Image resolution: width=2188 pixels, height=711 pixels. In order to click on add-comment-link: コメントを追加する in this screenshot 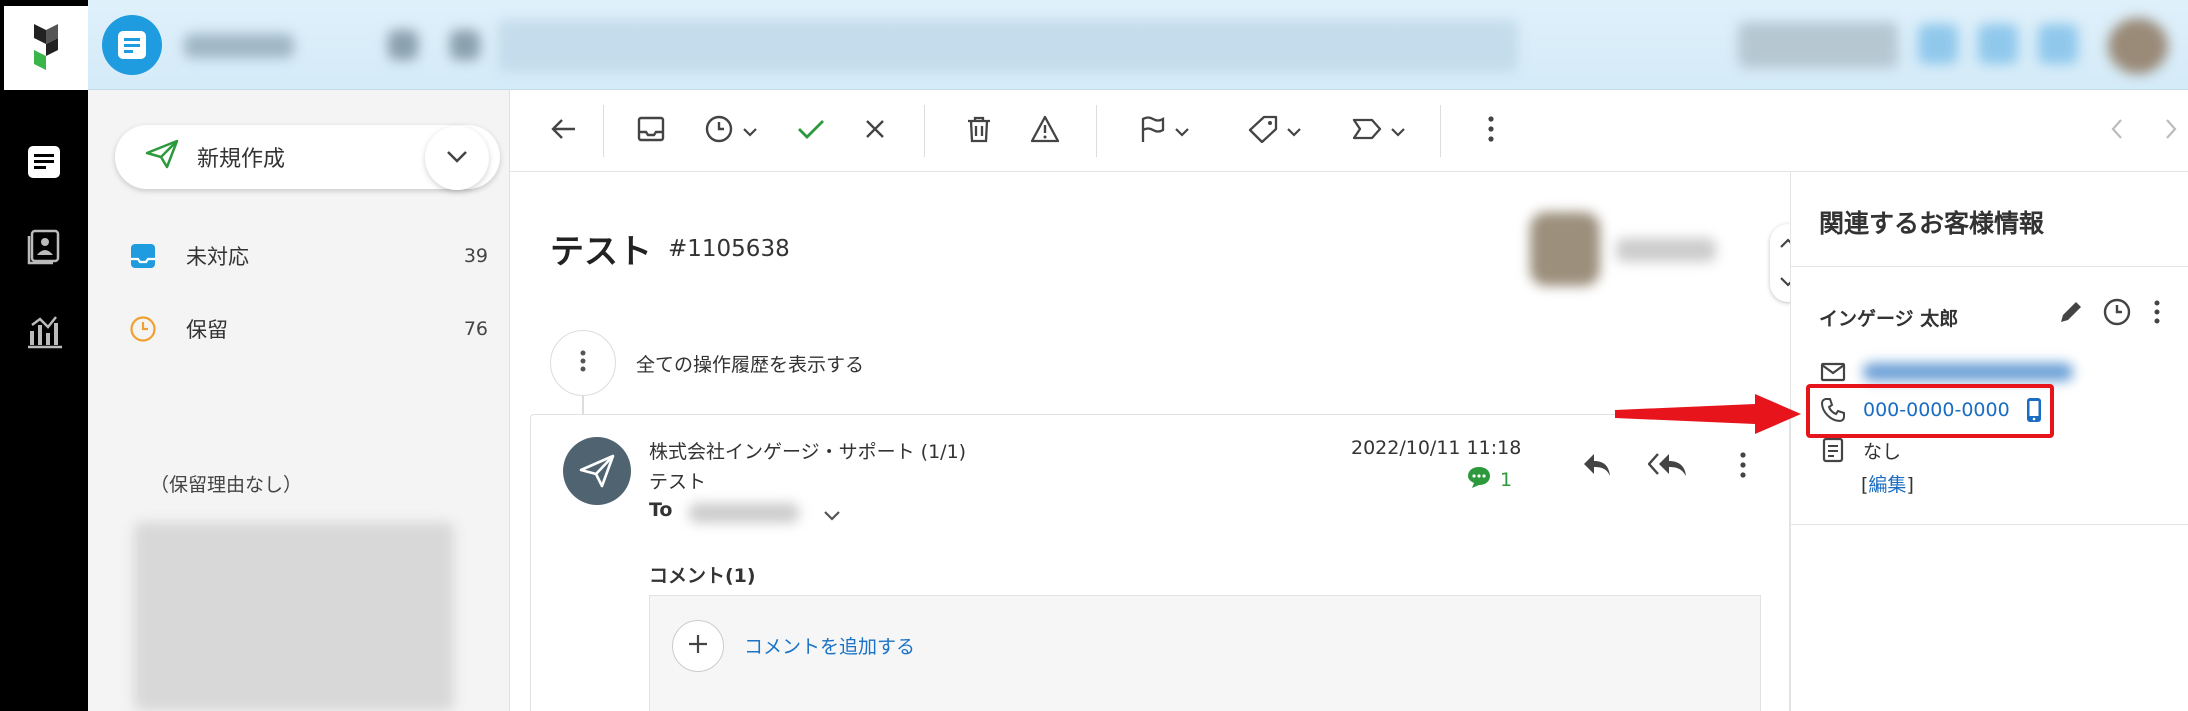, I will do `click(829, 645)`.